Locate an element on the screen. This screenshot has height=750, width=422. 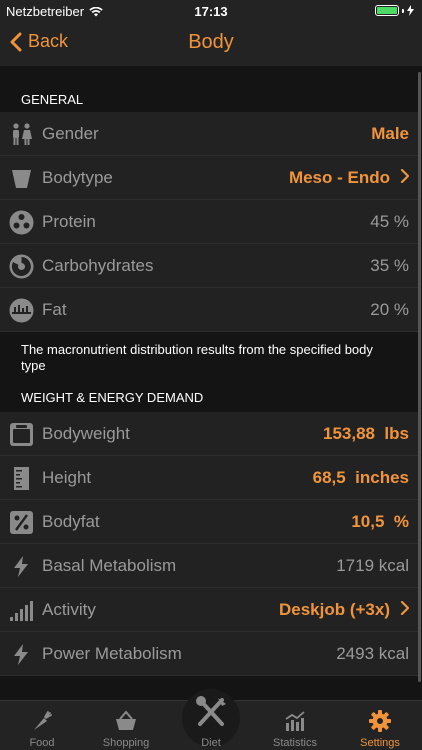
page-title: Body is located at coordinates (211, 42).